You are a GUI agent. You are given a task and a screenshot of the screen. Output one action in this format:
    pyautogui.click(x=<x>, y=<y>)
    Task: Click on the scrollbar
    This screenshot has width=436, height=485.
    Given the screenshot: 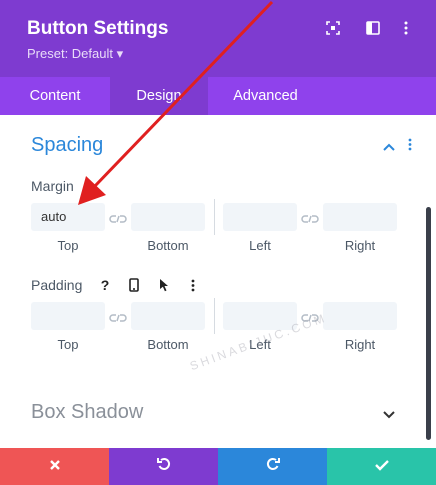 What is the action you would take?
    pyautogui.click(x=428, y=323)
    